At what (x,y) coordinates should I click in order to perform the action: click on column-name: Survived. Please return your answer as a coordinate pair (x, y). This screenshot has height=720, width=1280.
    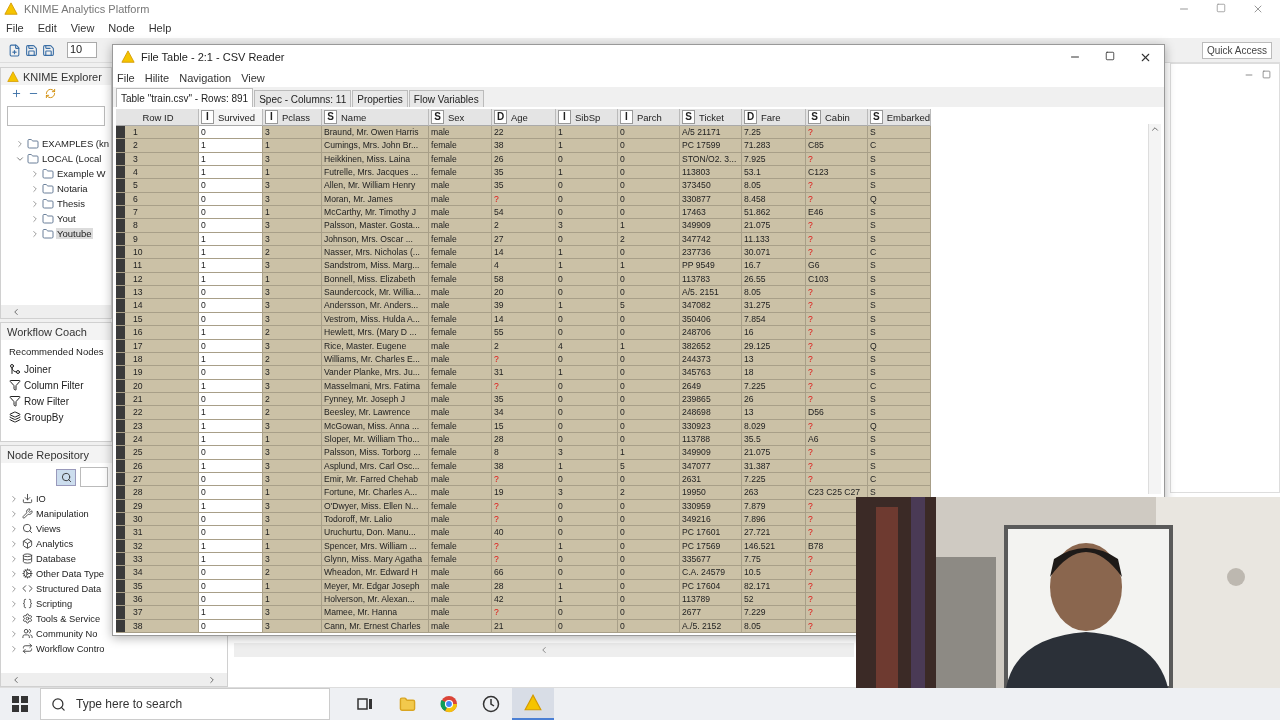
    Looking at the image, I should click on (236, 117).